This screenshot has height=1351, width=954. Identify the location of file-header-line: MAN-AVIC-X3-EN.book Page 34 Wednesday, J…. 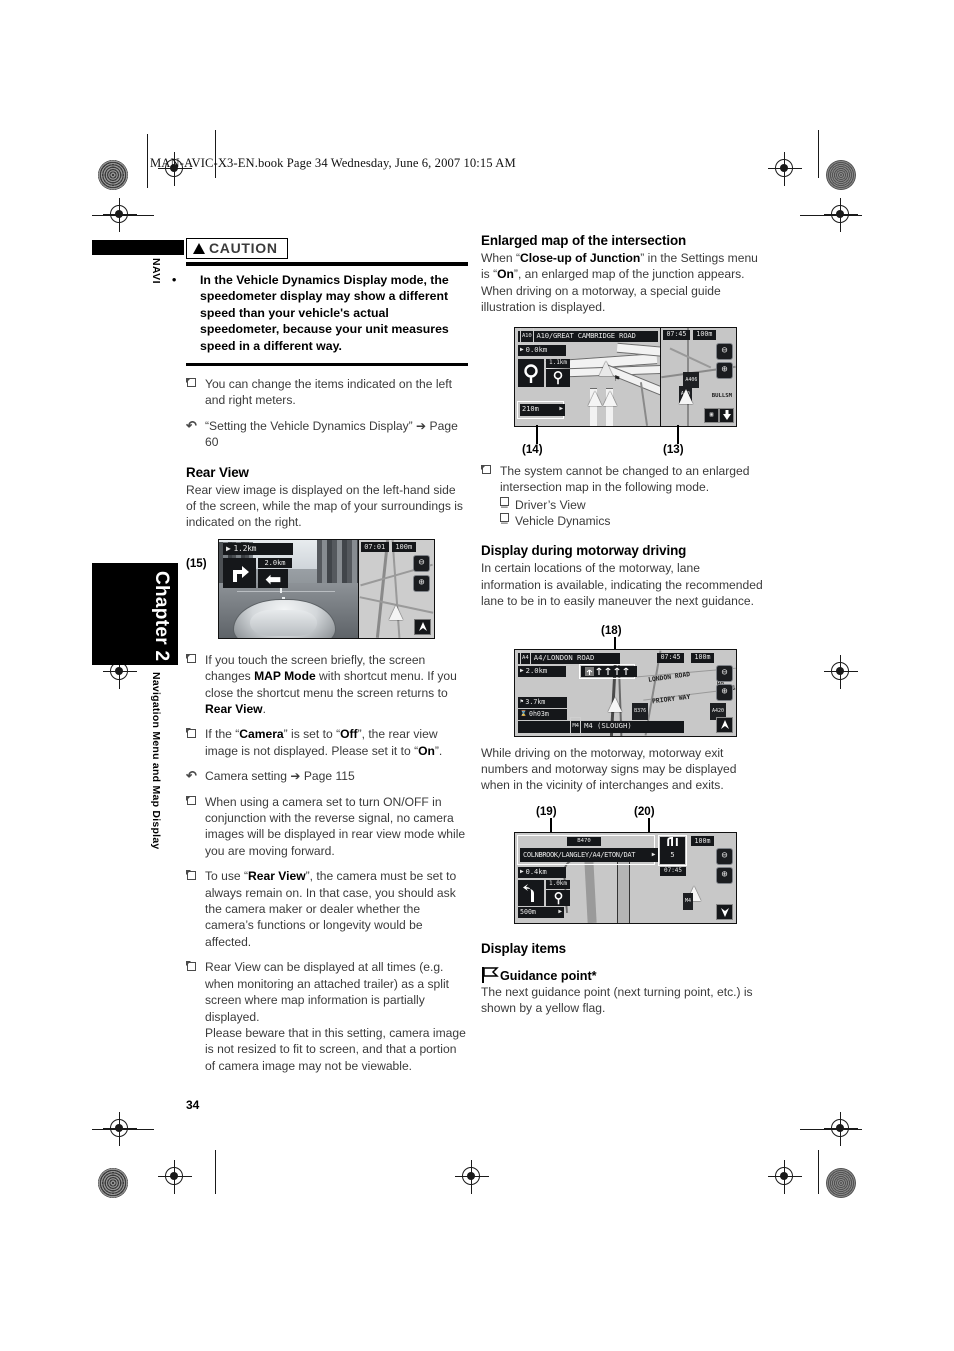
(498, 161).